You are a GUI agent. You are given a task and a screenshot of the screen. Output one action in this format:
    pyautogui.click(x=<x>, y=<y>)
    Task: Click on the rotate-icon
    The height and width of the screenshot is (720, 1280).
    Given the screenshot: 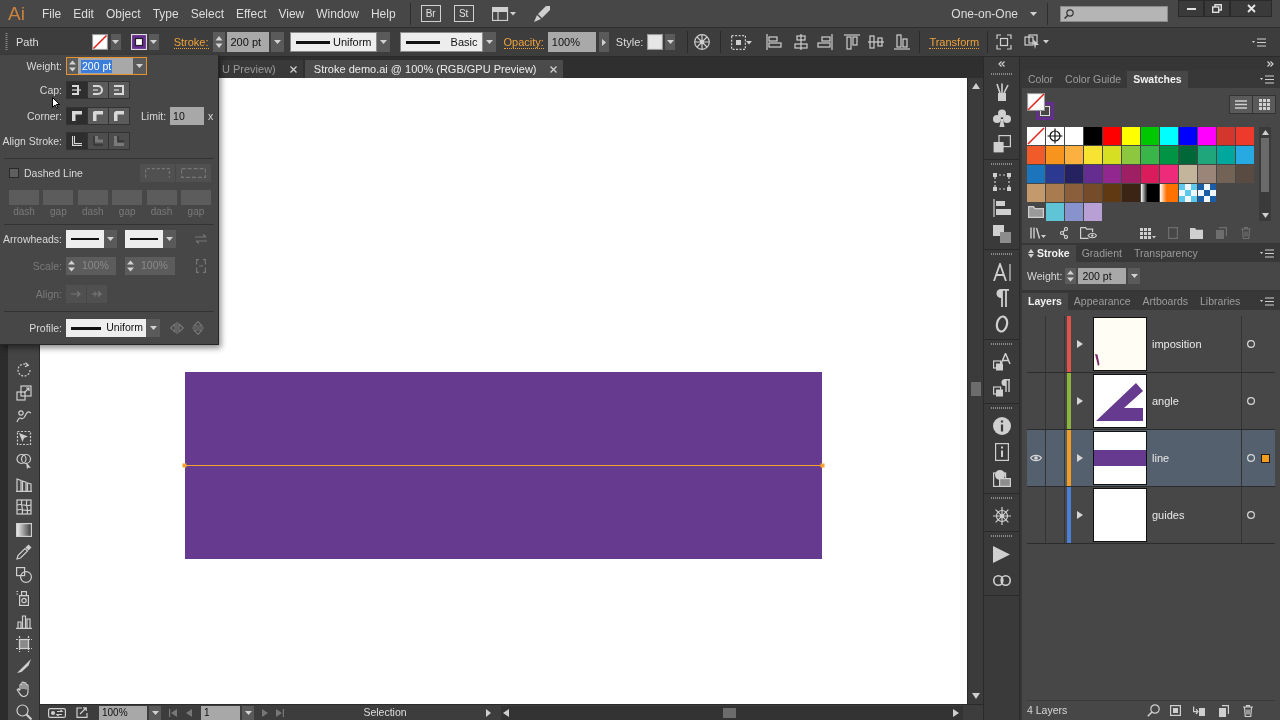 What is the action you would take?
    pyautogui.click(x=23, y=370)
    